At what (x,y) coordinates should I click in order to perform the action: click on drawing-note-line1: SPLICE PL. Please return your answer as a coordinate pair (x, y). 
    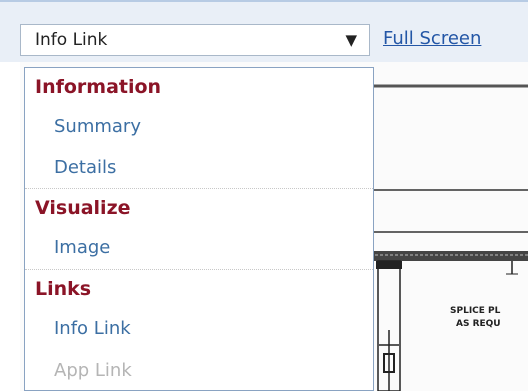
    Looking at the image, I should click on (475, 311).